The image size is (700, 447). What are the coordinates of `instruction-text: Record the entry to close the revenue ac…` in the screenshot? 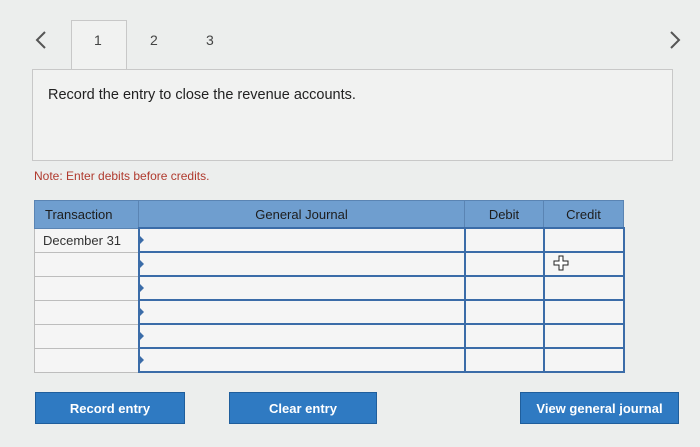 It's located at (202, 95).